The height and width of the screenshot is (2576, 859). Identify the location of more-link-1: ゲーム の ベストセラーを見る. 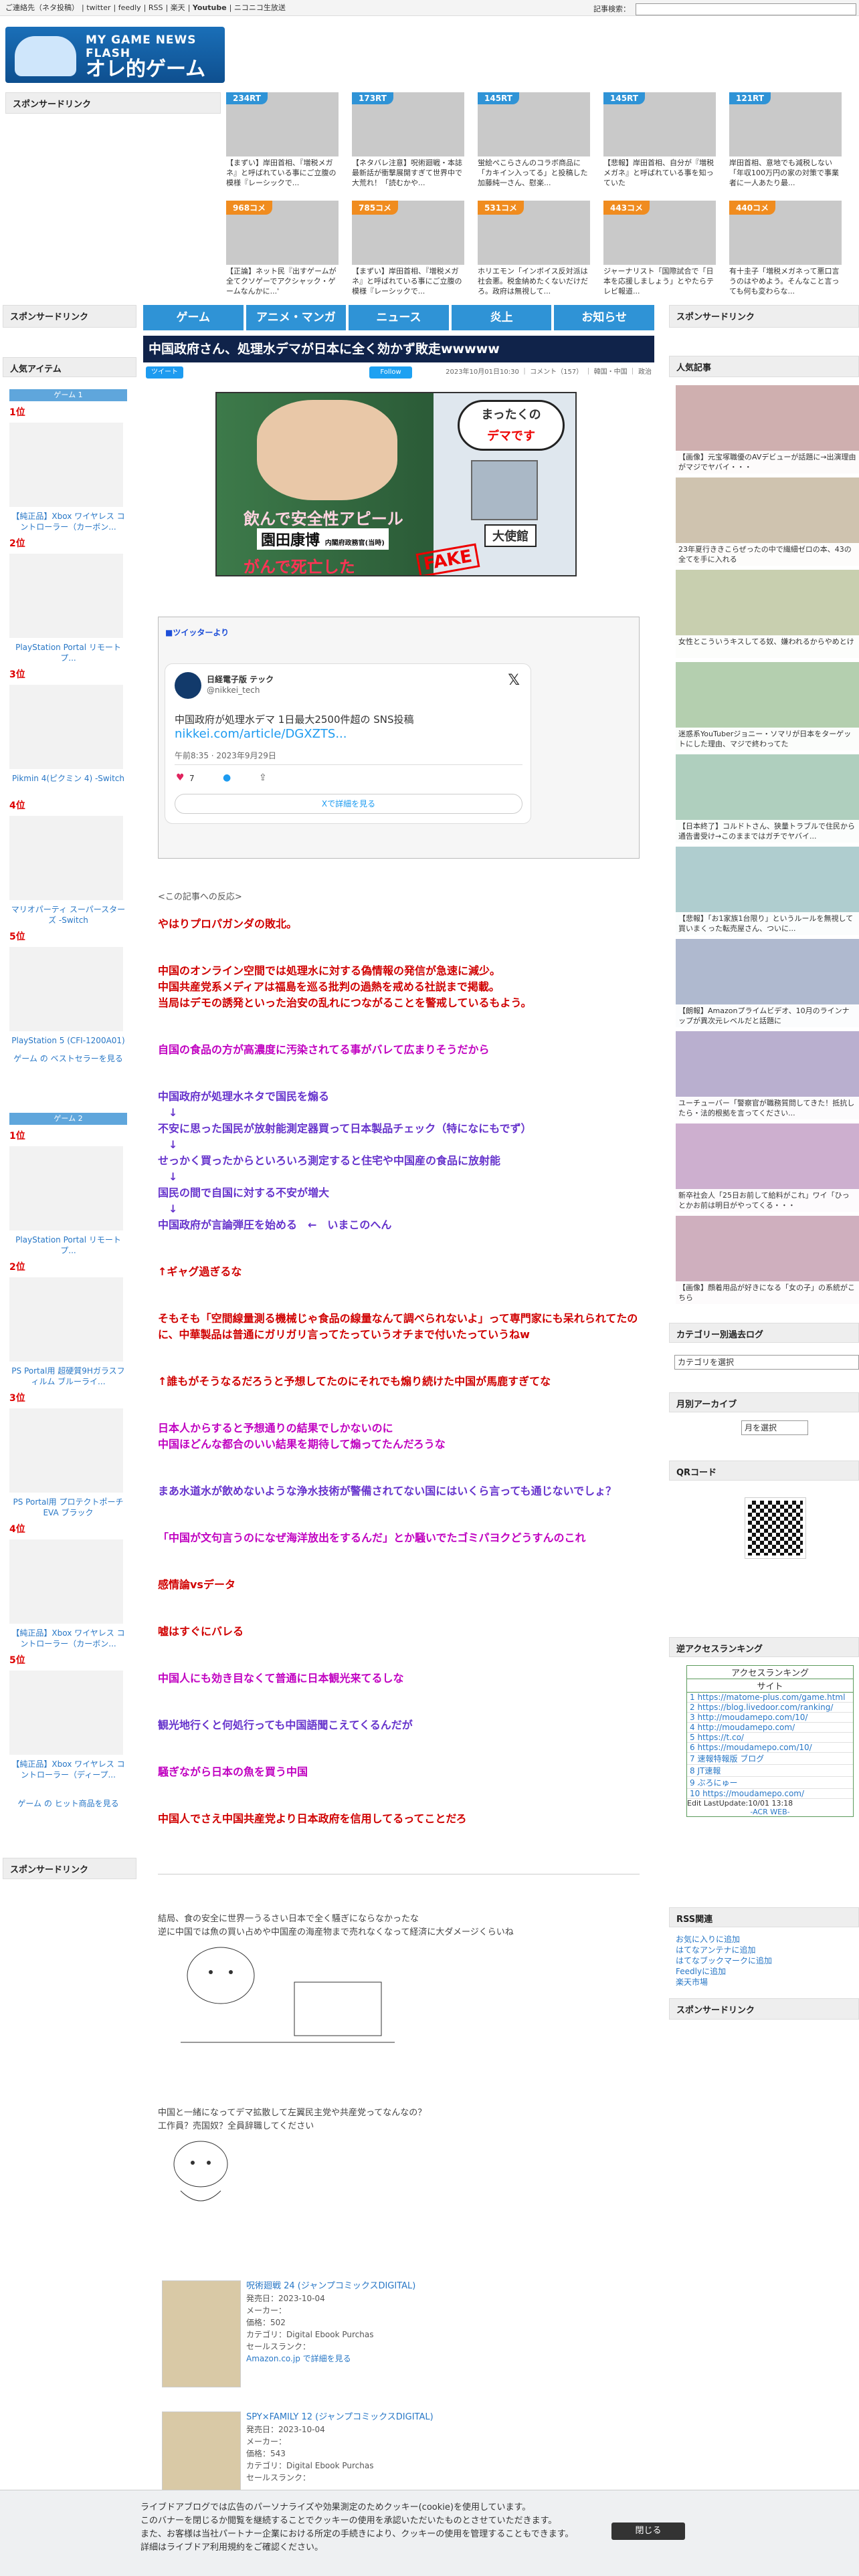
(68, 1058).